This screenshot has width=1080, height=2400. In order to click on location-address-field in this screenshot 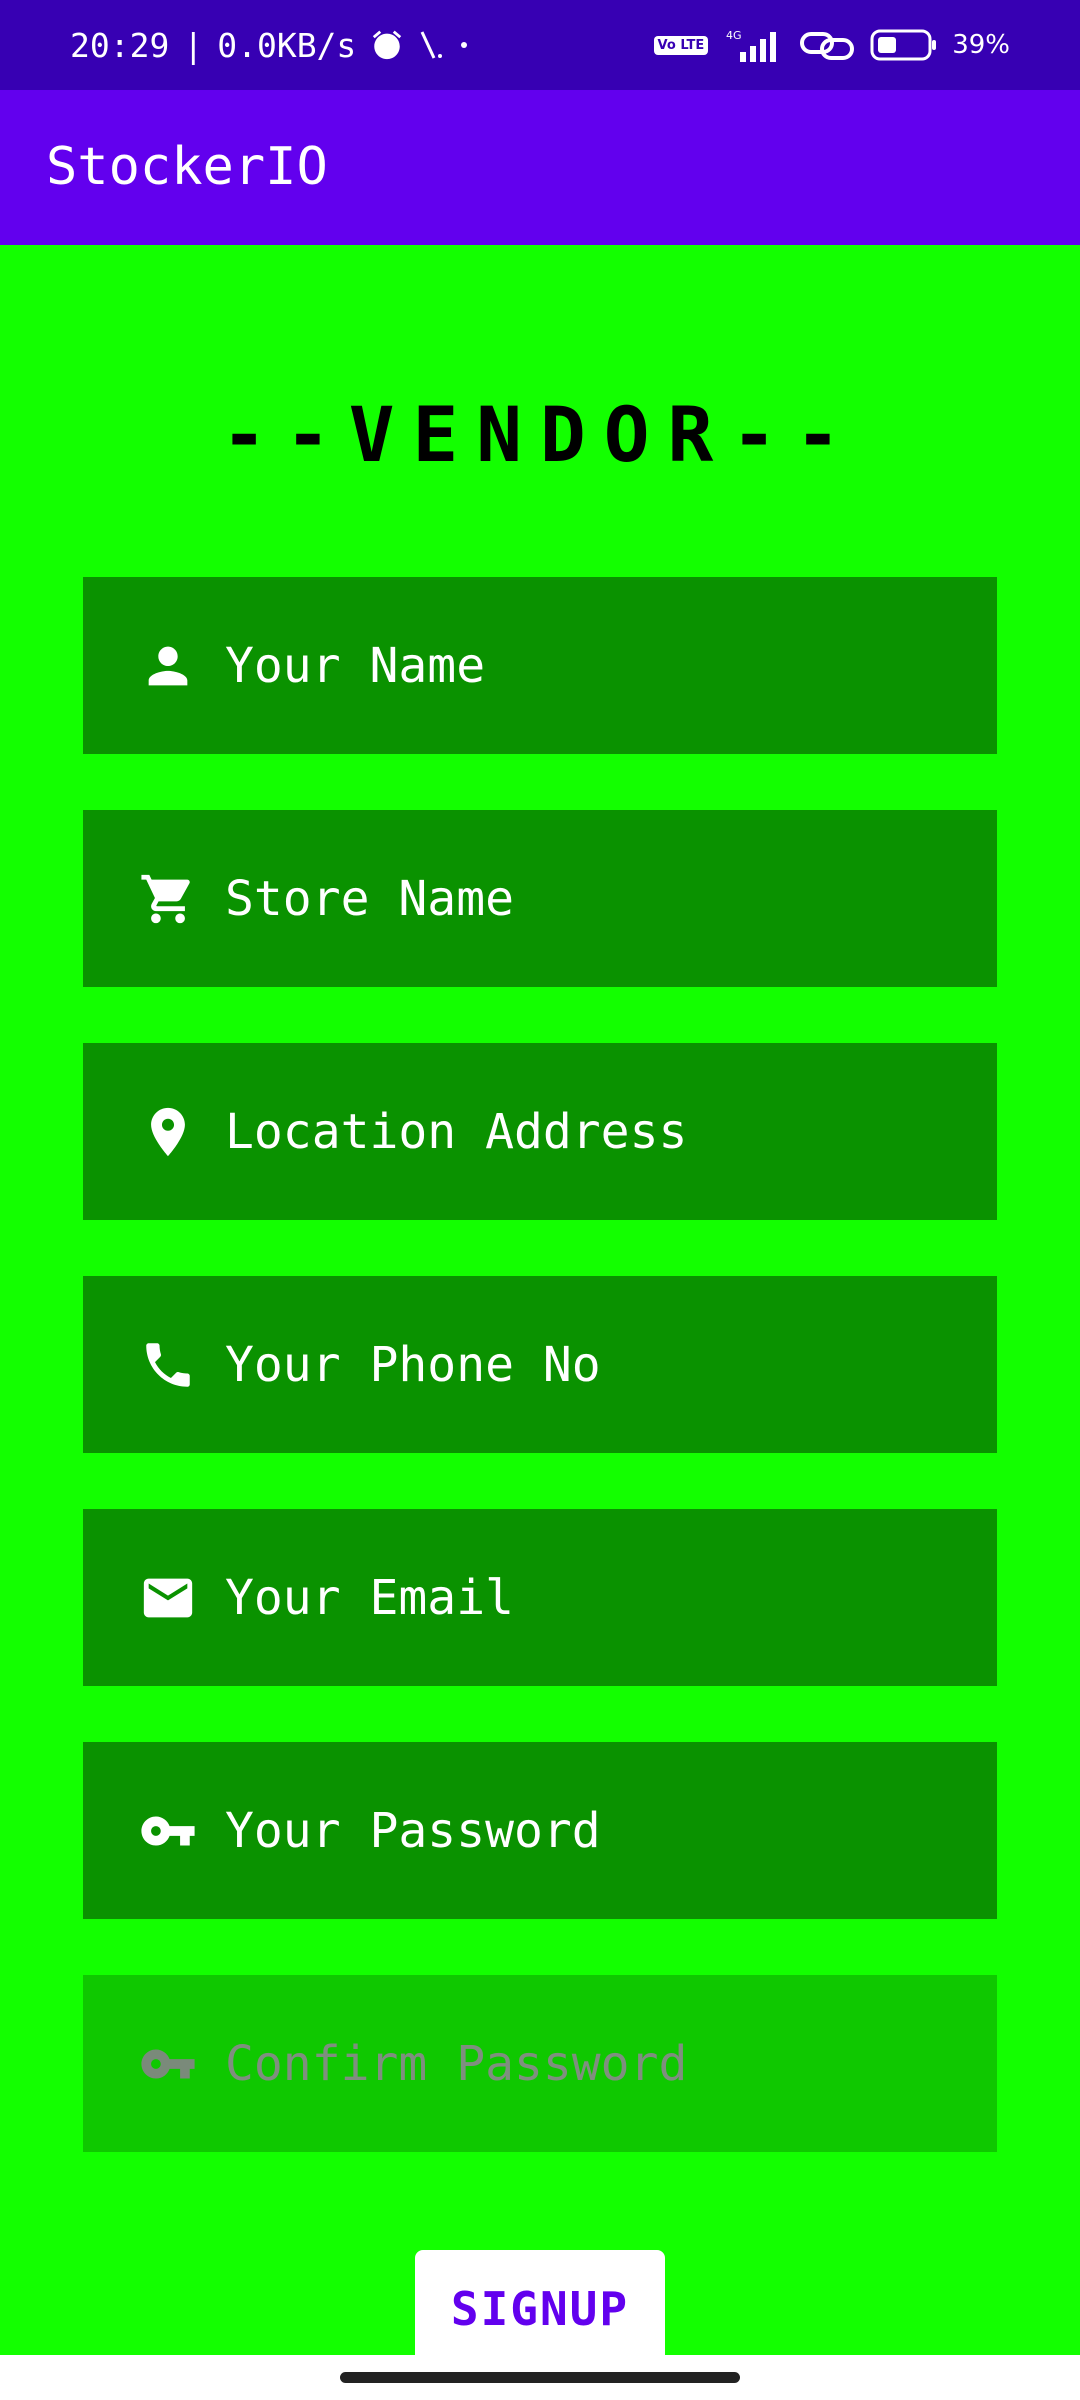, I will do `click(540, 1131)`.